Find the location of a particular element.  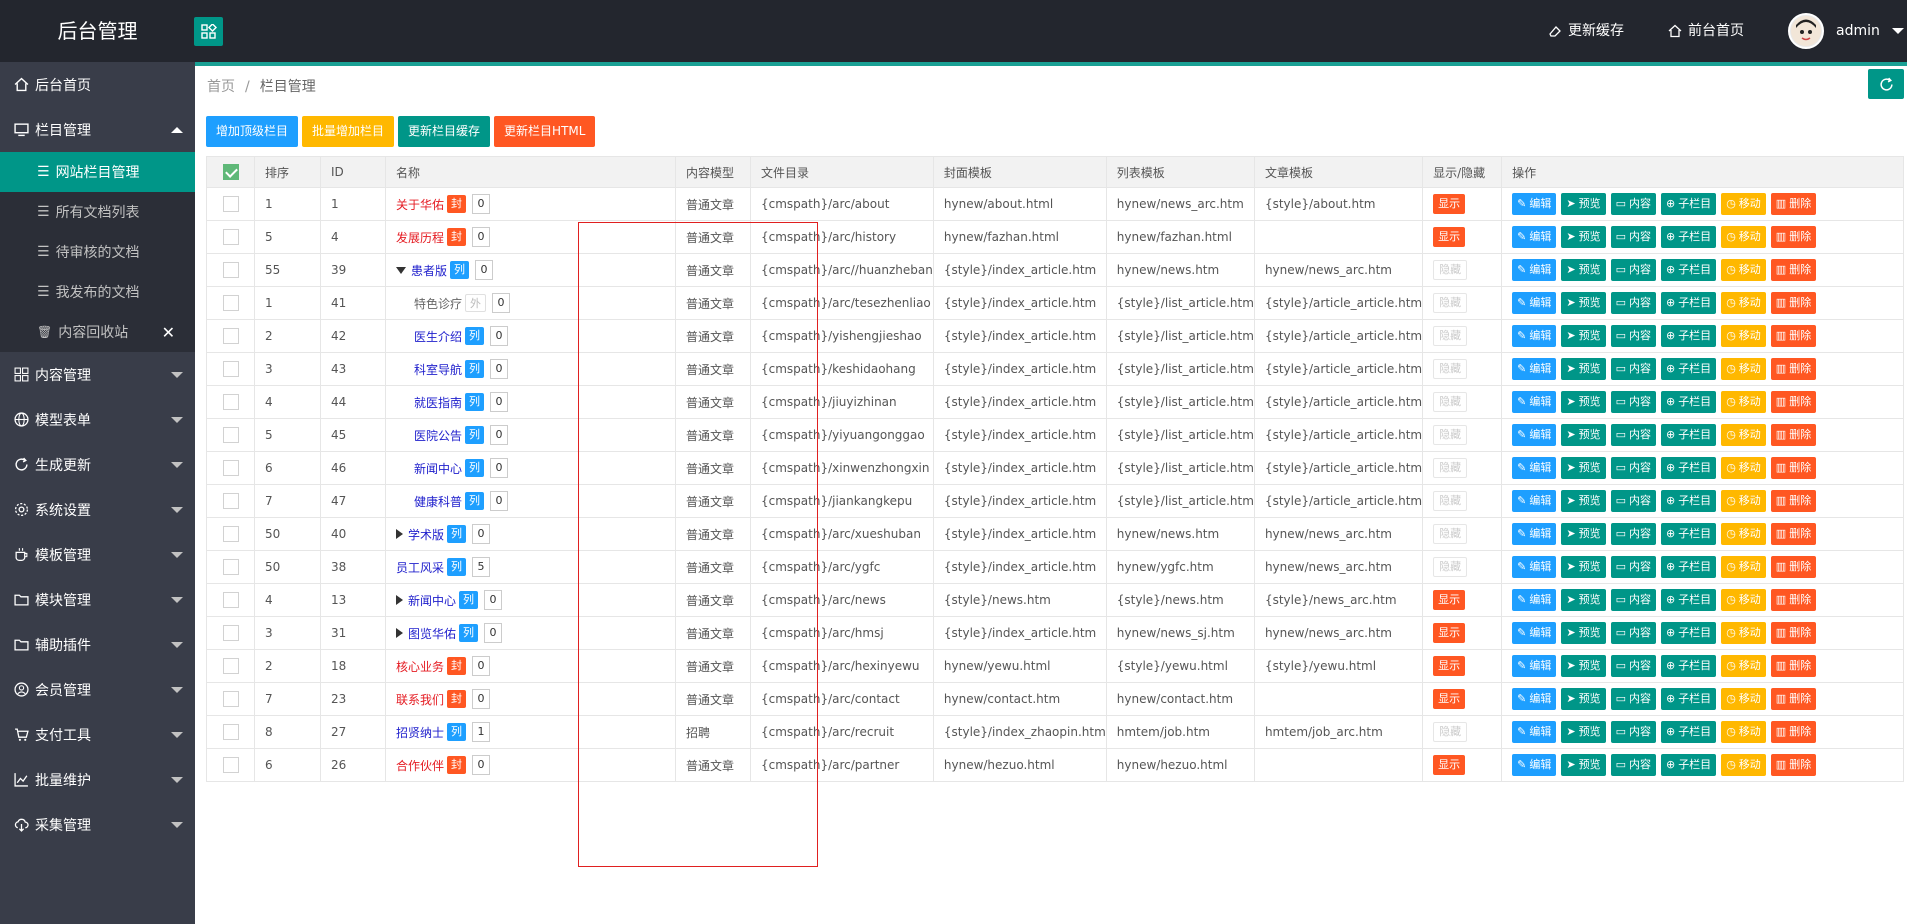

column-name-link: 招贤纳士 is located at coordinates (420, 732).